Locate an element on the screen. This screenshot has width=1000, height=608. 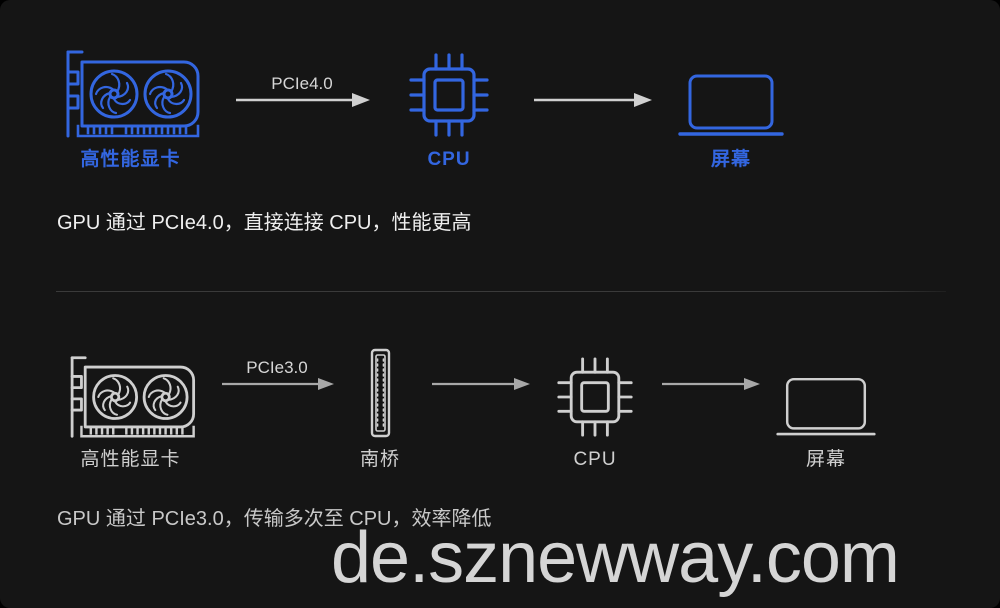
caption-pcie4: GPU 通过 PCIe4.0，直接连接 CPU，性能更高 is located at coordinates (264, 223).